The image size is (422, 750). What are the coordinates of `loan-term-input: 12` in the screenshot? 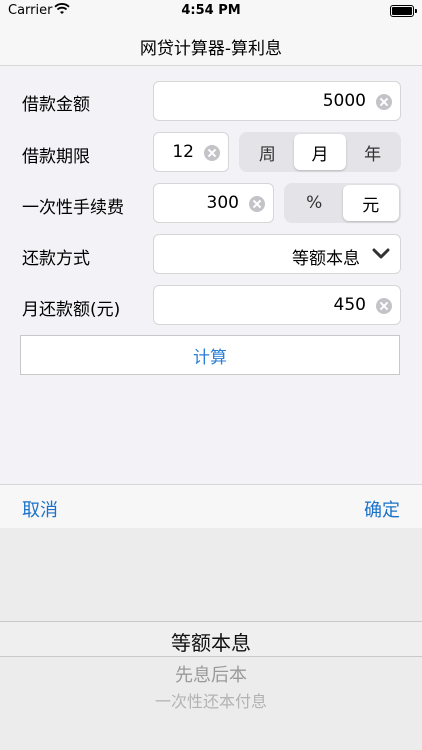 It's located at (191, 152).